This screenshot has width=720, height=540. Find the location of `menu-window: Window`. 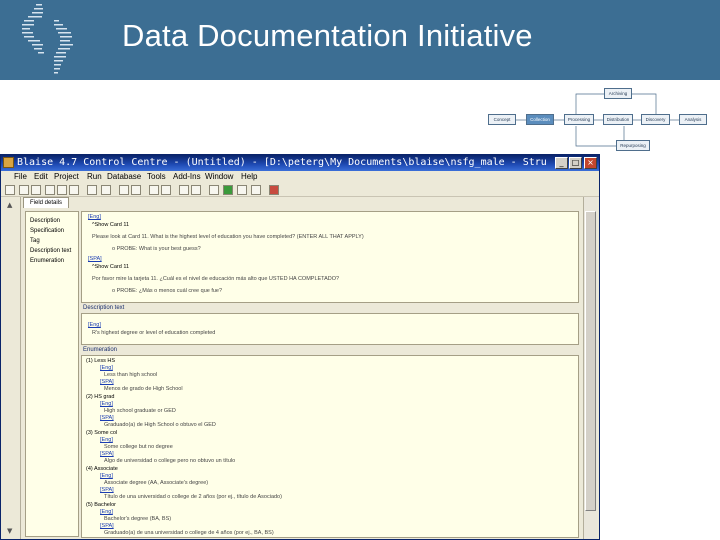

menu-window: Window is located at coordinates (219, 176).